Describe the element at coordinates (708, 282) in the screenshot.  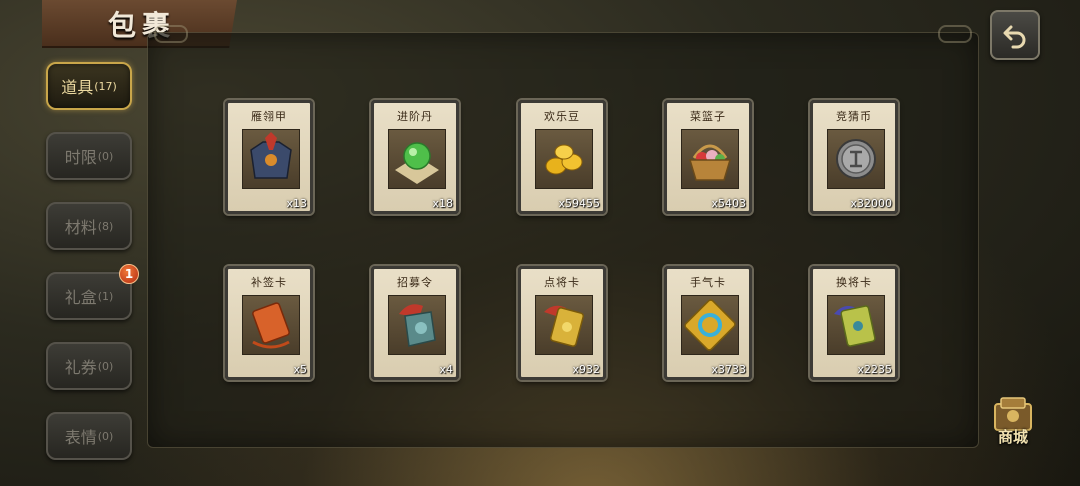
I see `item-name: 手气卡` at that location.